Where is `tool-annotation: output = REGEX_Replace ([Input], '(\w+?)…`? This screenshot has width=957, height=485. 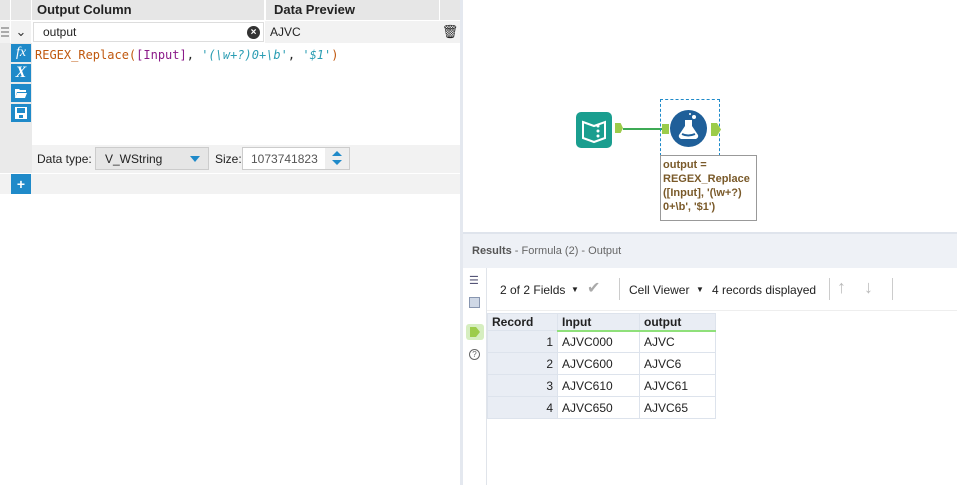 tool-annotation: output = REGEX_Replace ([Input], '(\w+?)… is located at coordinates (708, 188).